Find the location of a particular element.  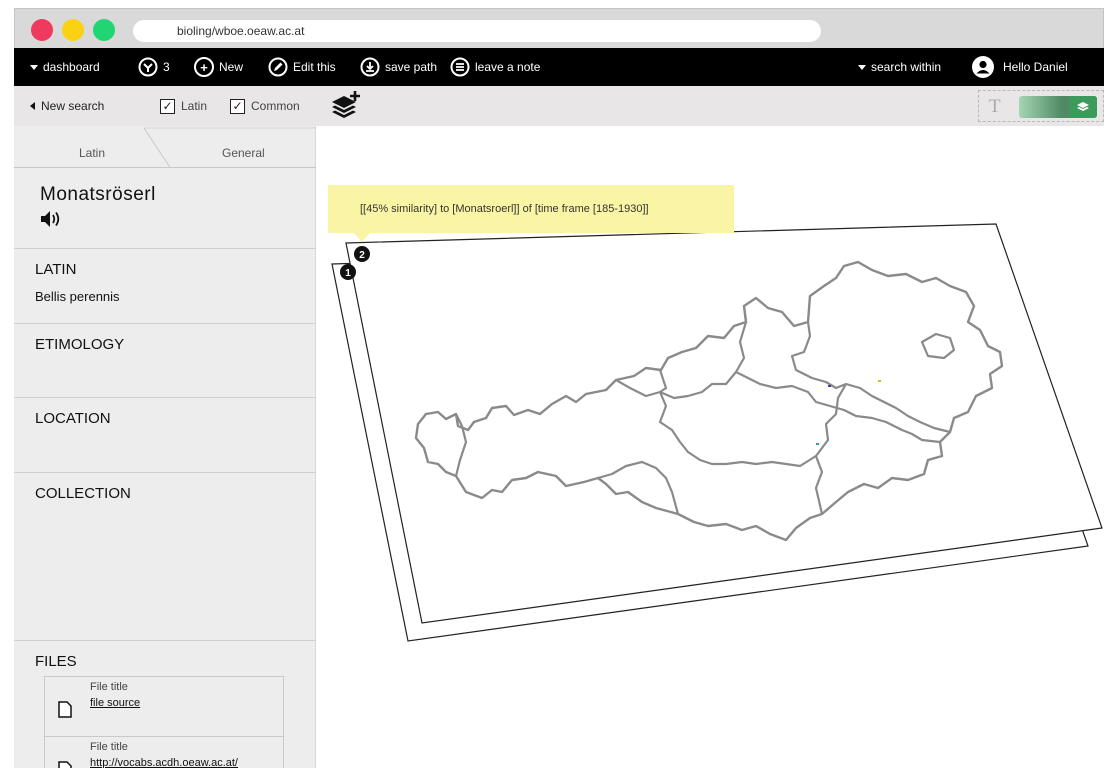

file-source-link: file source is located at coordinates (115, 703).